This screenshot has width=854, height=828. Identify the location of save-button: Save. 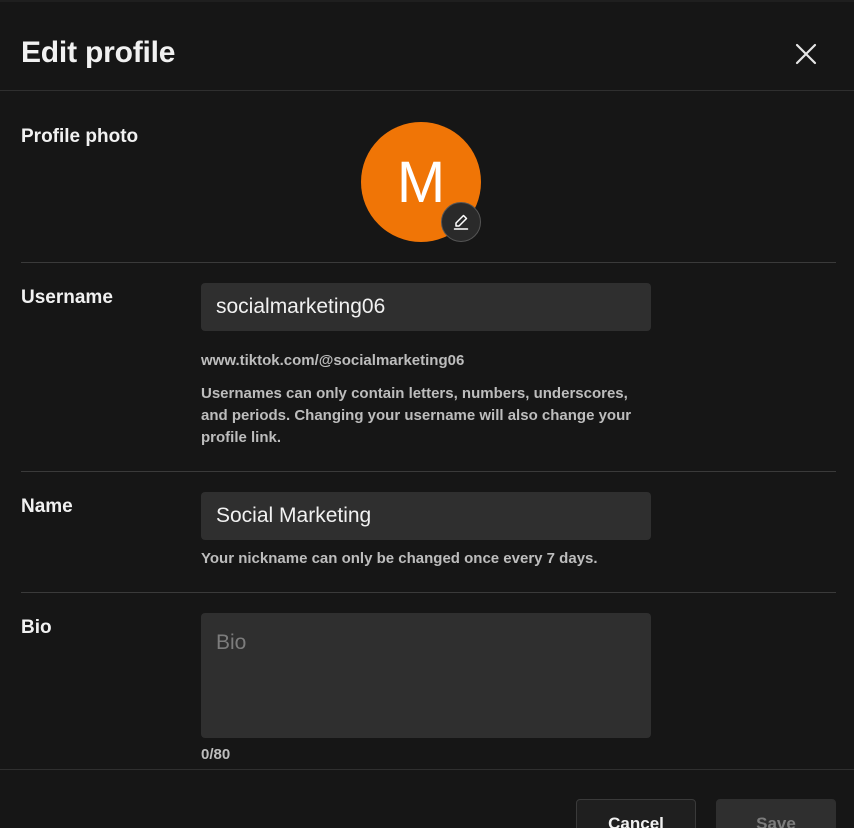
(776, 813).